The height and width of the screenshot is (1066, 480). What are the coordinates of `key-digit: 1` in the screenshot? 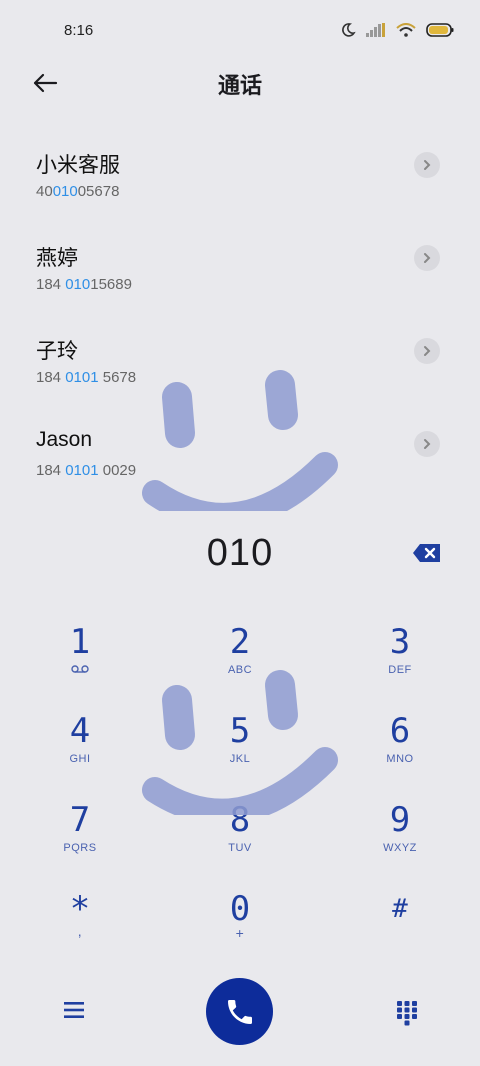 It's located at (80, 642).